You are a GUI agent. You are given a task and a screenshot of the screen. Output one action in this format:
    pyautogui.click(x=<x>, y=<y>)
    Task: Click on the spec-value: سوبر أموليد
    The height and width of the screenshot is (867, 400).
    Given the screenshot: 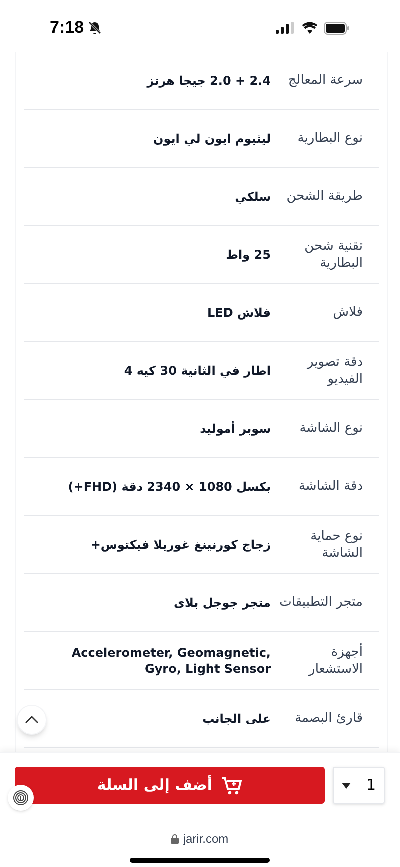 What is the action you would take?
    pyautogui.click(x=235, y=428)
    